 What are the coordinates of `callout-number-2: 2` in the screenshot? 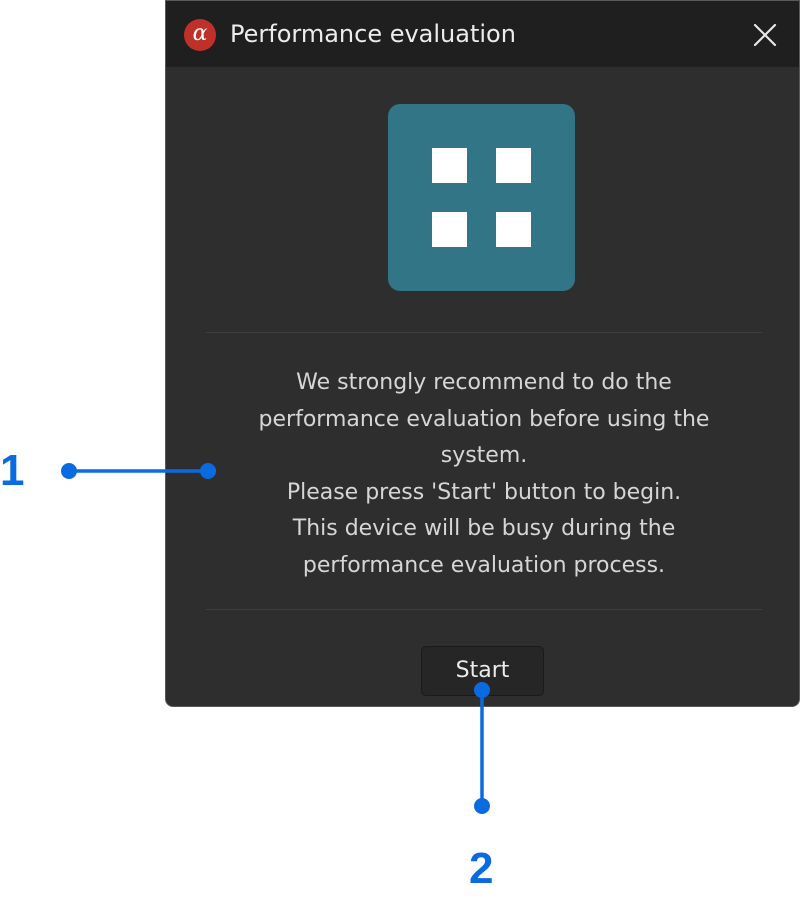 It's located at (481, 868).